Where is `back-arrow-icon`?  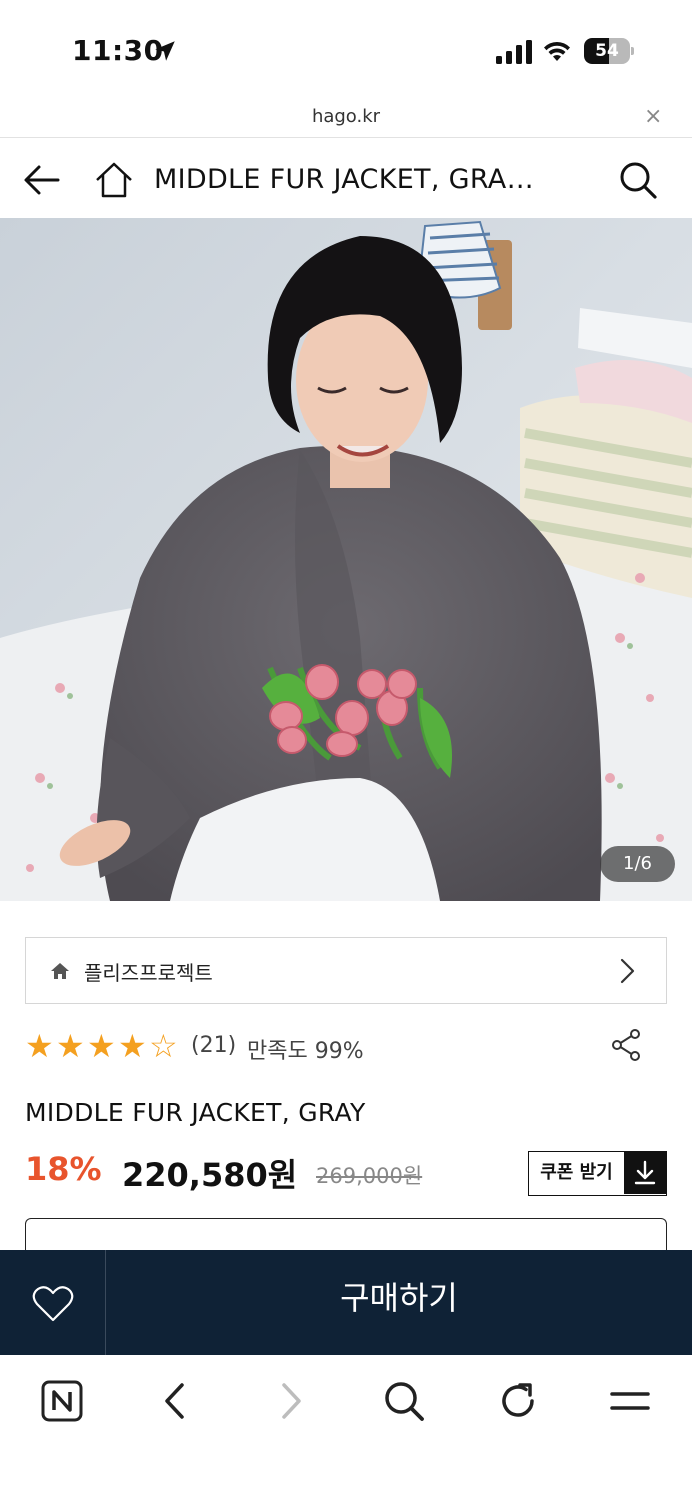 back-arrow-icon is located at coordinates (42, 180).